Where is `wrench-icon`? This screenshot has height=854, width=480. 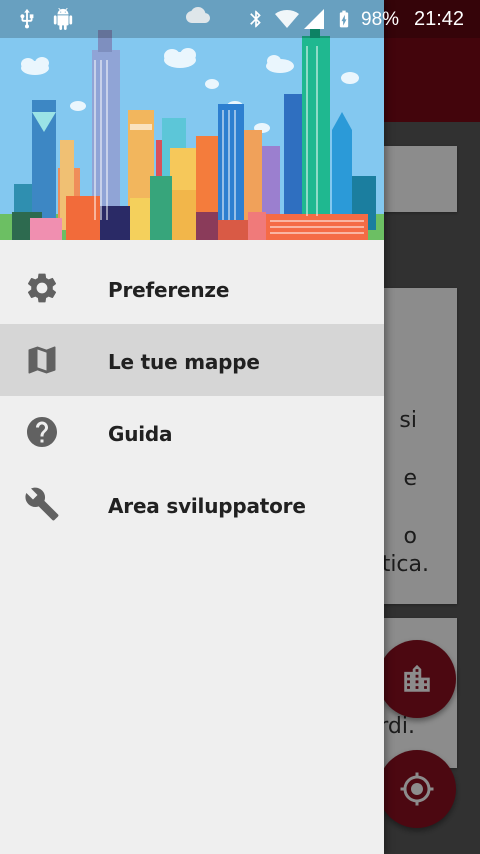
wrench-icon is located at coordinates (42, 504).